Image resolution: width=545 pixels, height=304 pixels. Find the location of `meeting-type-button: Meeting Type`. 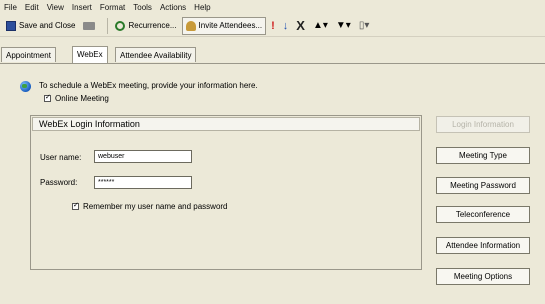

meeting-type-button: Meeting Type is located at coordinates (483, 155).